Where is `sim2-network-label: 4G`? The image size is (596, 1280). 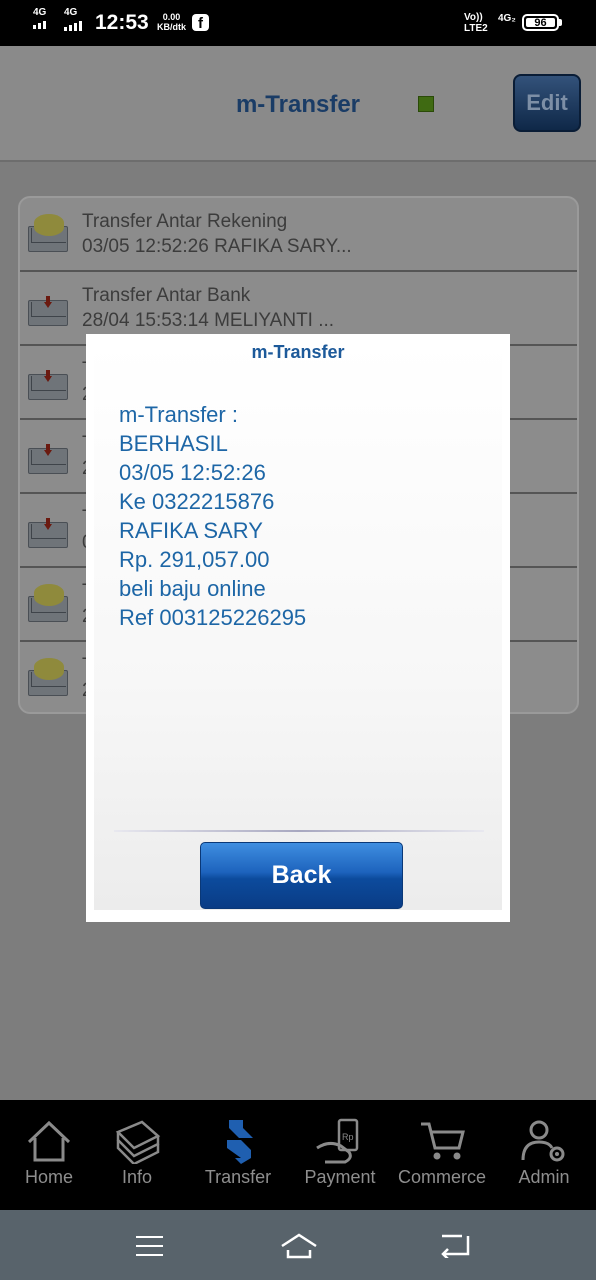
sim2-network-label: 4G is located at coordinates (71, 12).